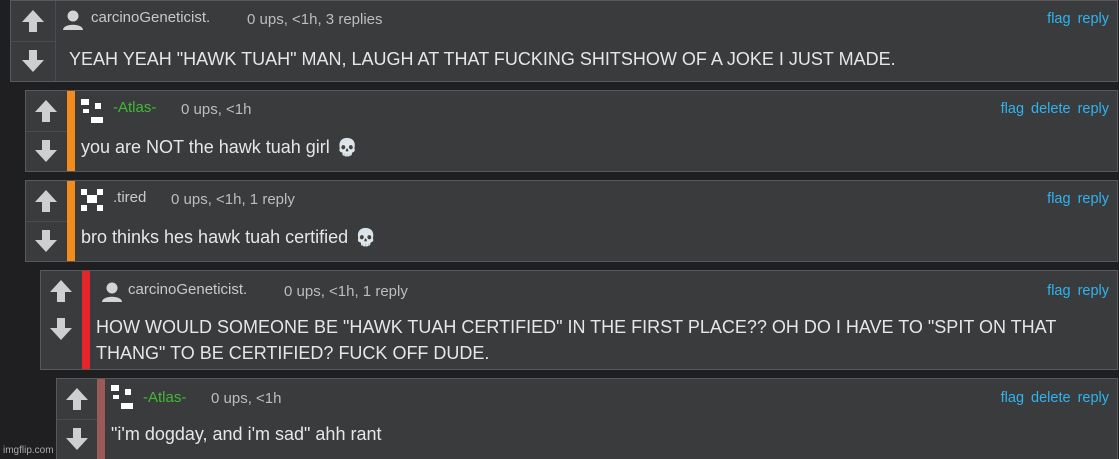  Describe the element at coordinates (129, 197) in the screenshot. I see `username: .tired` at that location.